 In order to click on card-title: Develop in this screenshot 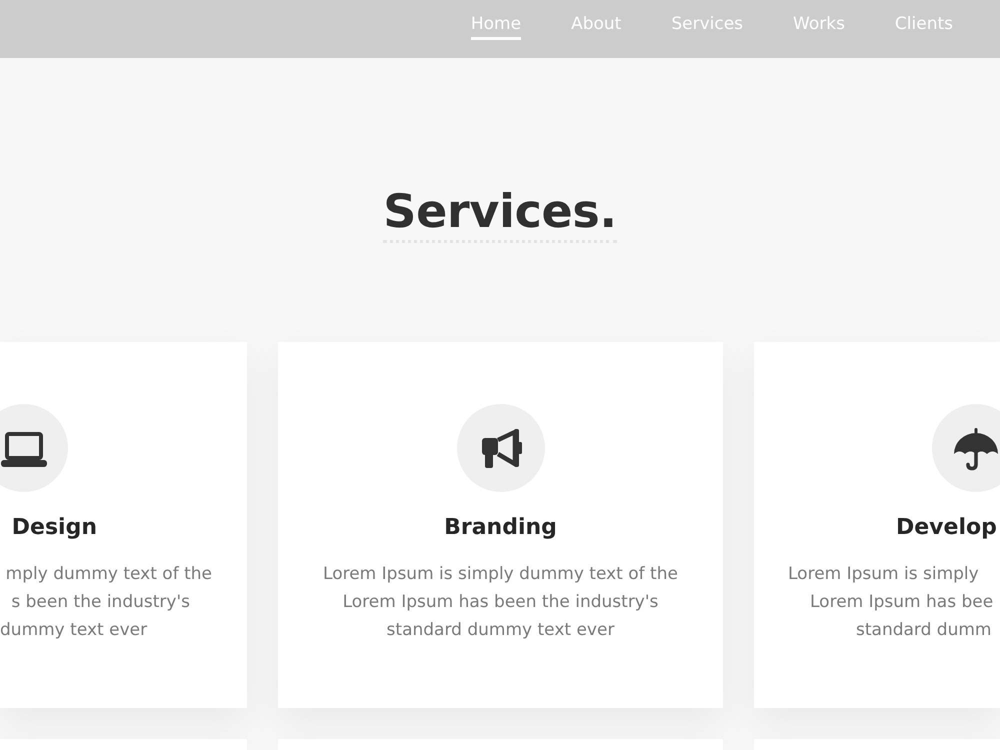, I will do `click(946, 528)`.